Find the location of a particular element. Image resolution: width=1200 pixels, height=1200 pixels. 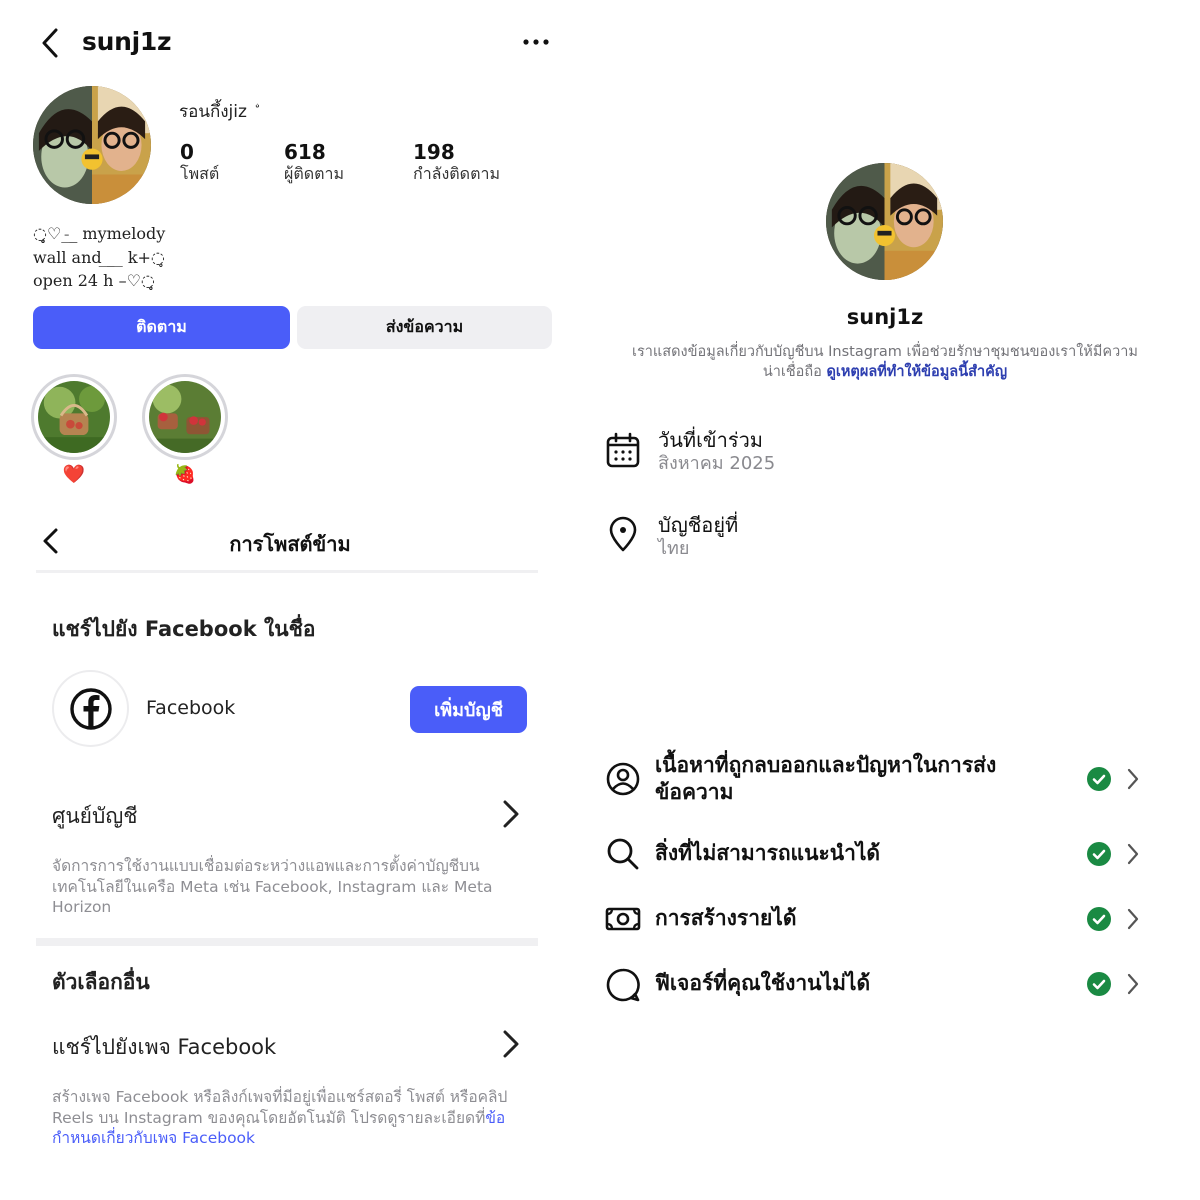

share-to-facebook-heading: แชร์ไปยัง Facebook ในชื่อ is located at coordinates (184, 629).